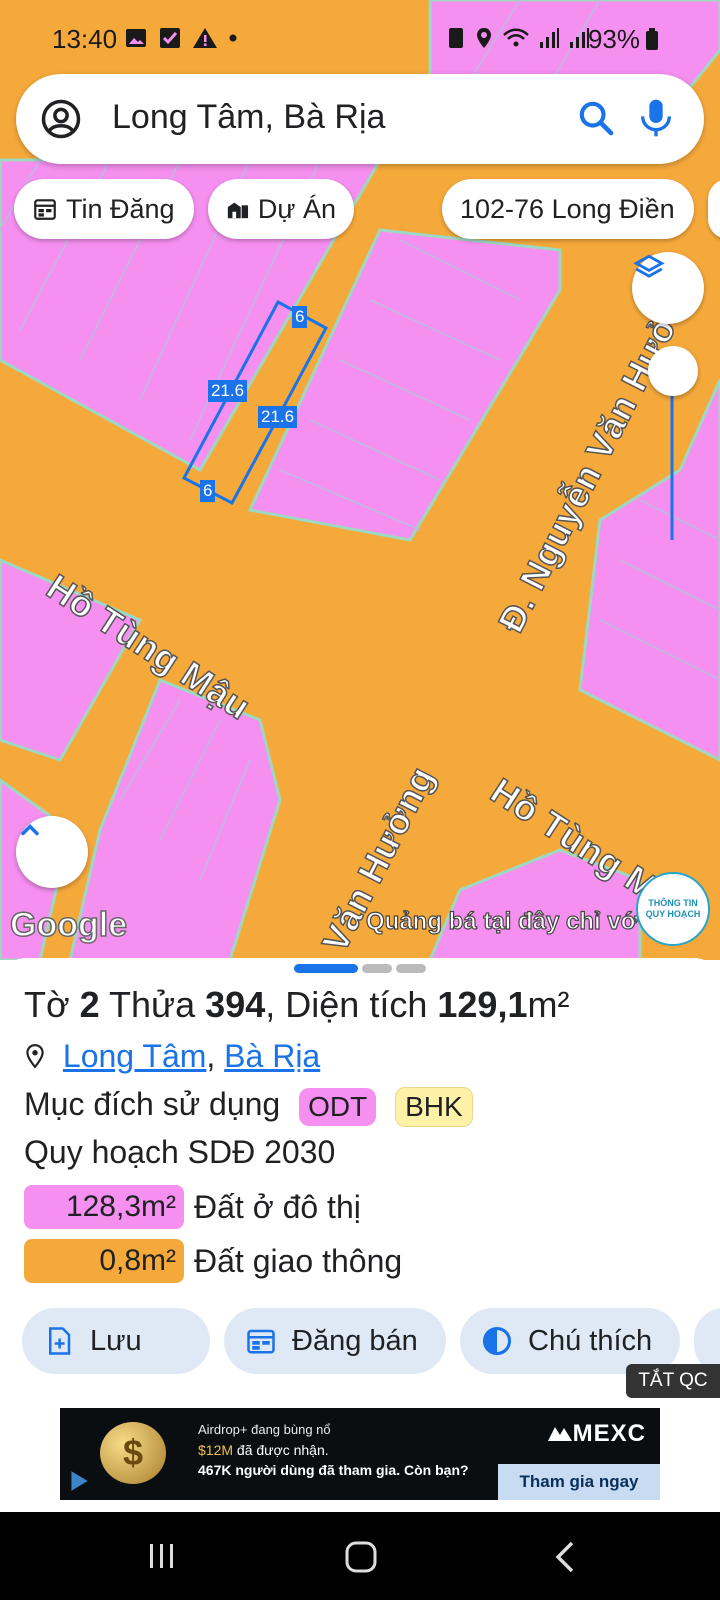 Image resolution: width=720 pixels, height=1600 pixels. What do you see at coordinates (590, 1340) in the screenshot?
I see `legend-button-label: Chú thích` at bounding box center [590, 1340].